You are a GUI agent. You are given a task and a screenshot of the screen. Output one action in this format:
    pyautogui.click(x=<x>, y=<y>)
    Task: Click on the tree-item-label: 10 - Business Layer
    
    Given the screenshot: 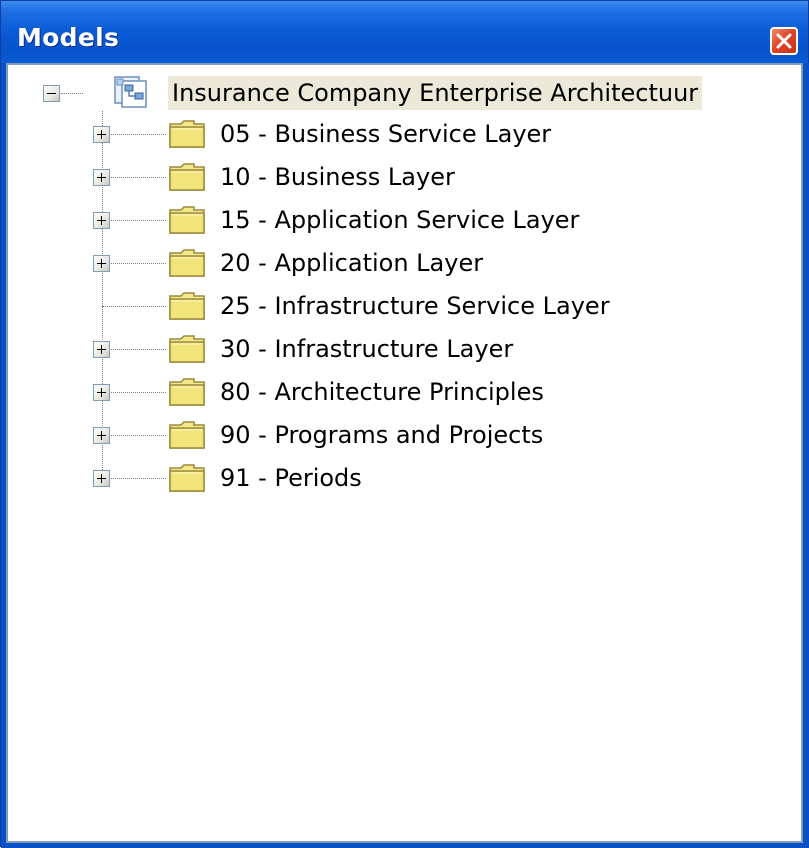 What is the action you would take?
    pyautogui.click(x=337, y=177)
    